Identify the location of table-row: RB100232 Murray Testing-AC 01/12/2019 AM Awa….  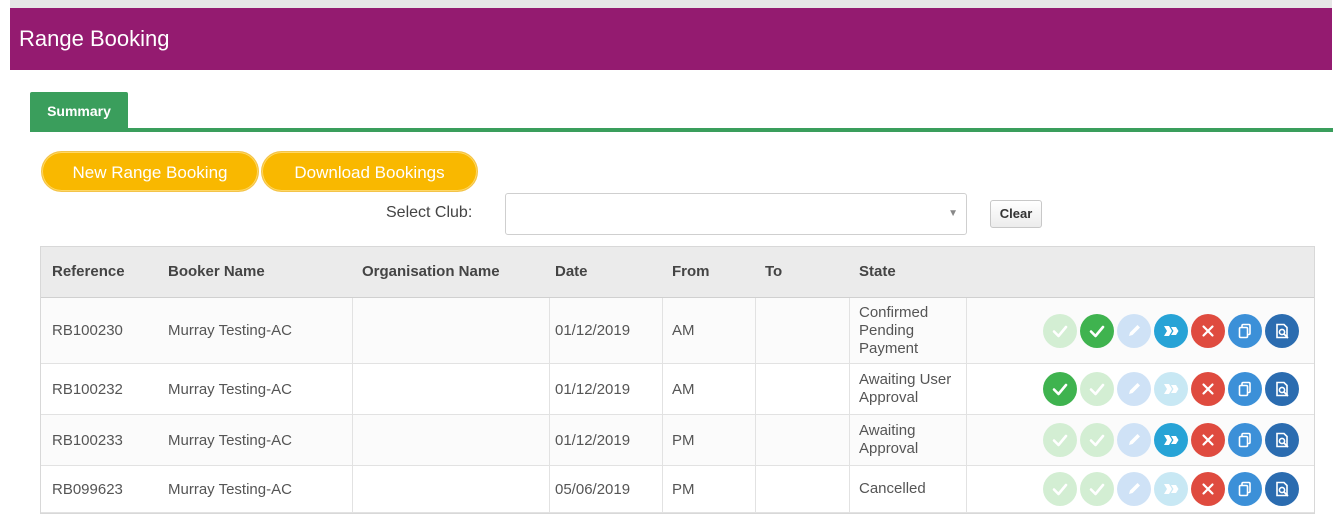
(677, 389).